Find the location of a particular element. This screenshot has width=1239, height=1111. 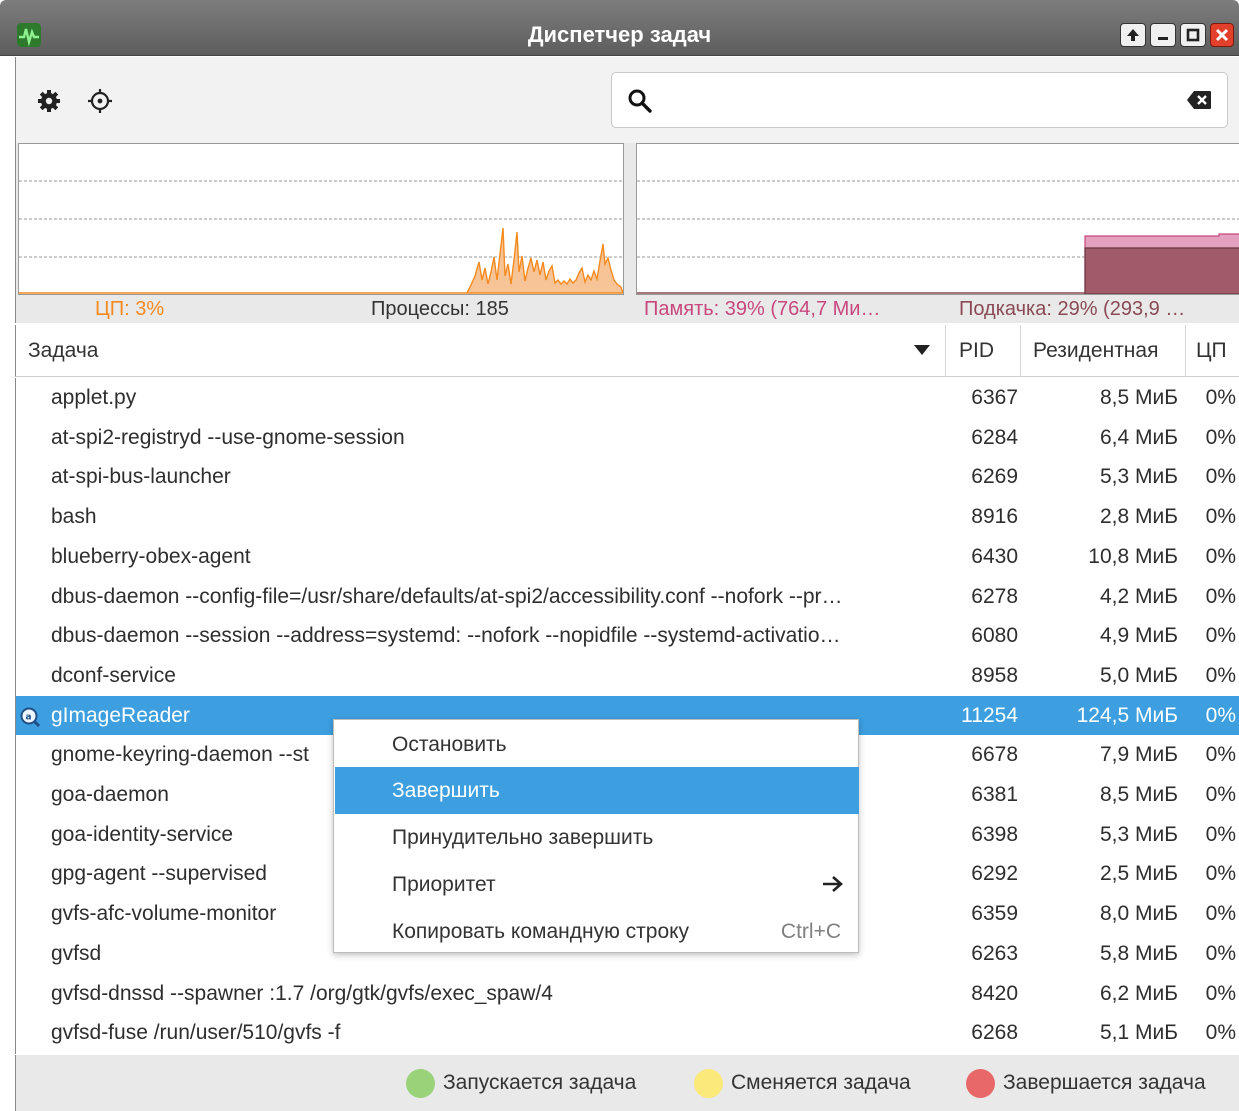

task-pid: 11254 is located at coordinates (989, 715).